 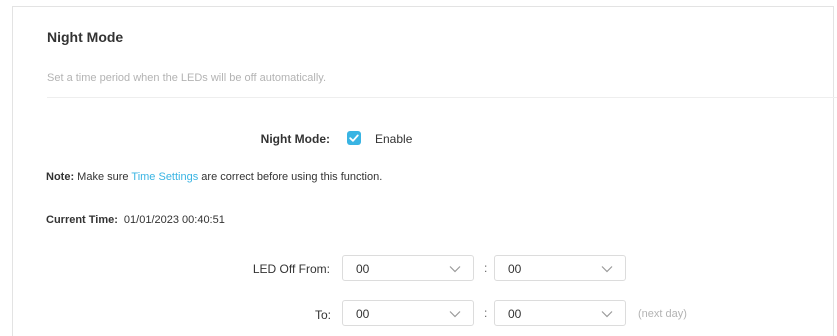 What do you see at coordinates (363, 314) in the screenshot?
I see `led-off-to-hour-value: 00` at bounding box center [363, 314].